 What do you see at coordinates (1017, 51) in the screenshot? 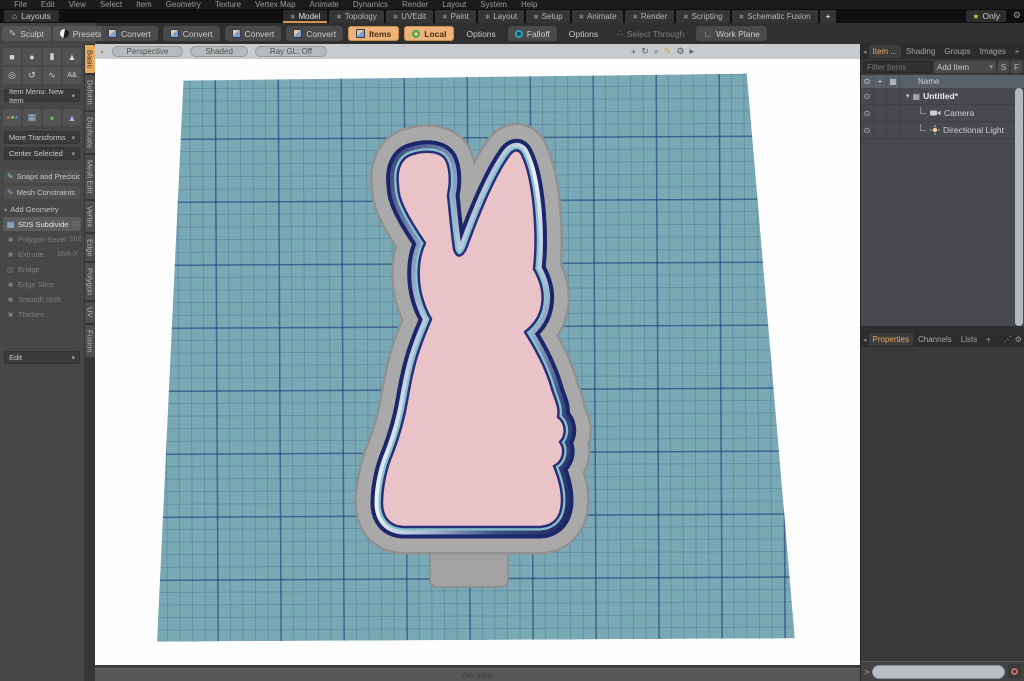
I see `add-panel-tab-button: +` at bounding box center [1017, 51].